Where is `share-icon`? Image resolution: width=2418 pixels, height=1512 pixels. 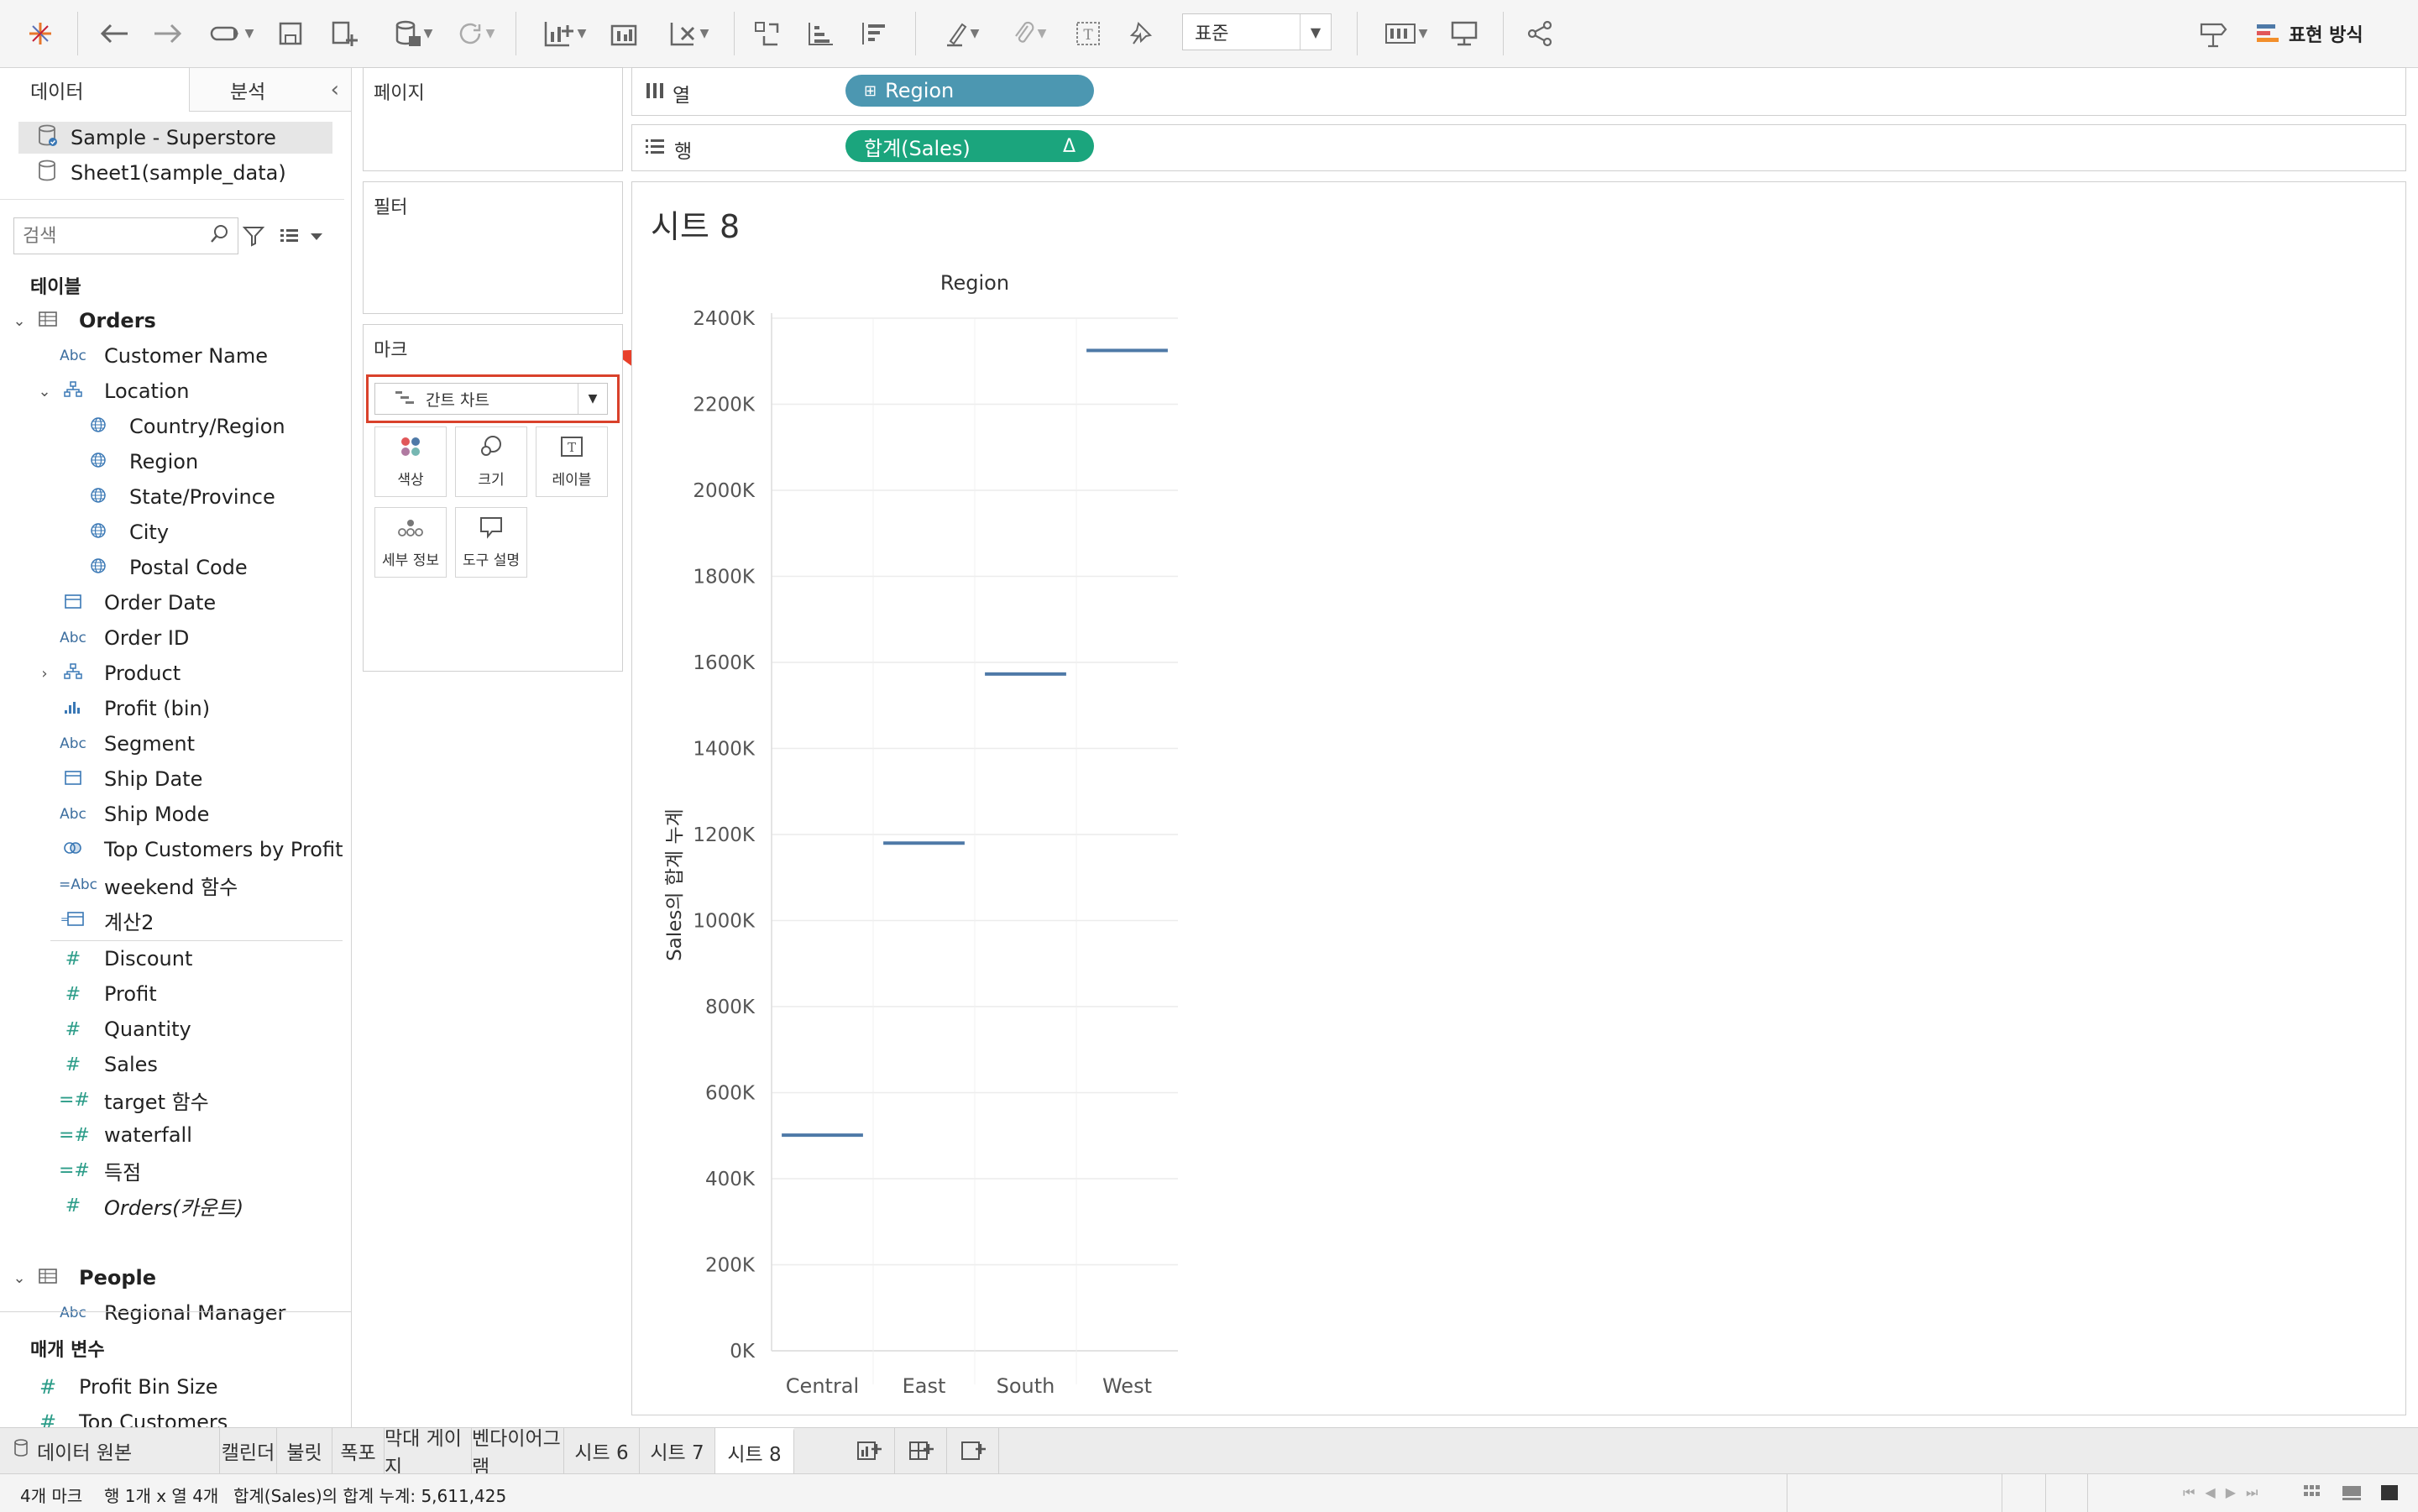 share-icon is located at coordinates (1539, 33).